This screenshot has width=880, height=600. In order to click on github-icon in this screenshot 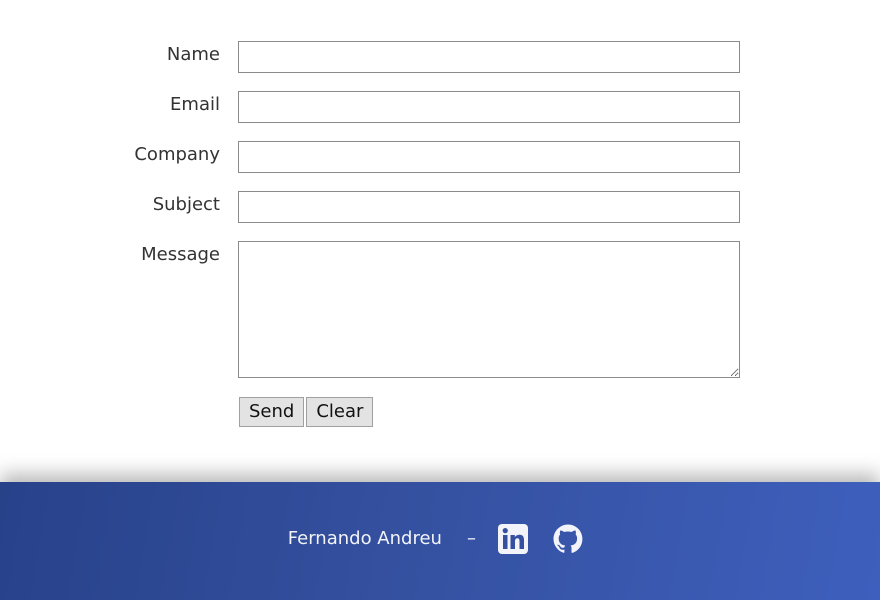, I will do `click(568, 539)`.